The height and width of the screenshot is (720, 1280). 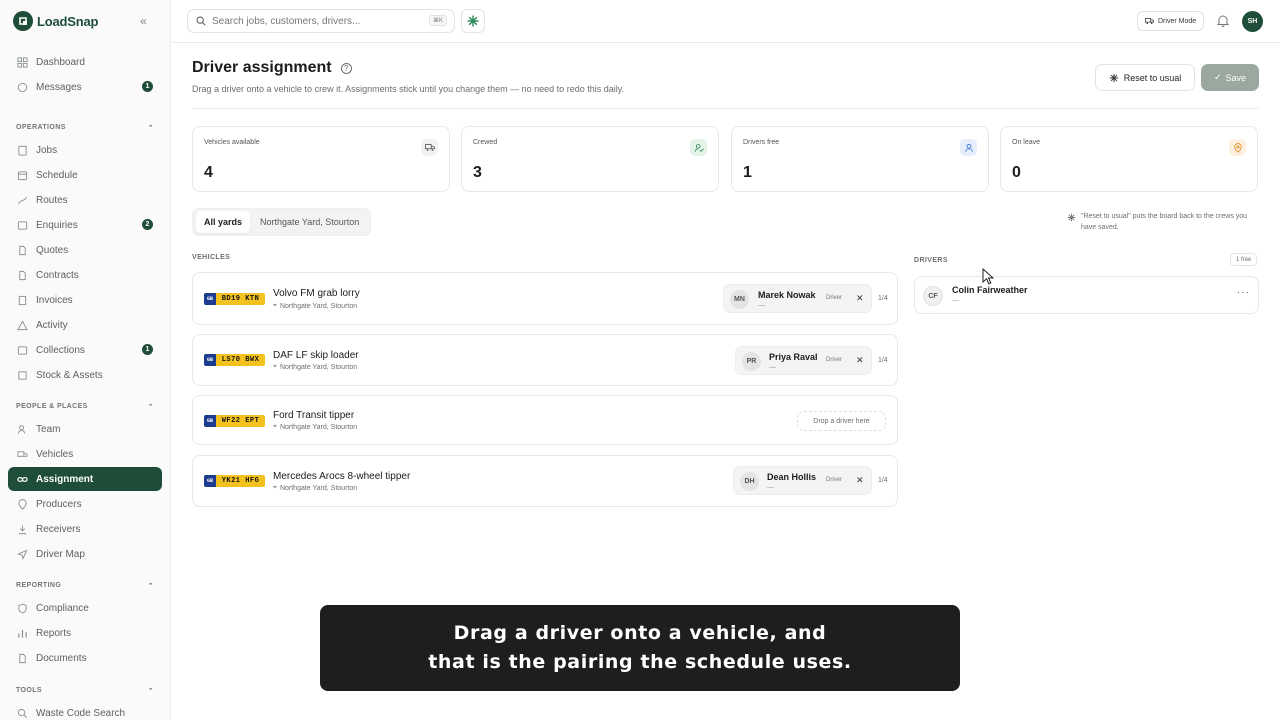 What do you see at coordinates (223, 222) in the screenshot?
I see `tab-all-yards: All yards` at bounding box center [223, 222].